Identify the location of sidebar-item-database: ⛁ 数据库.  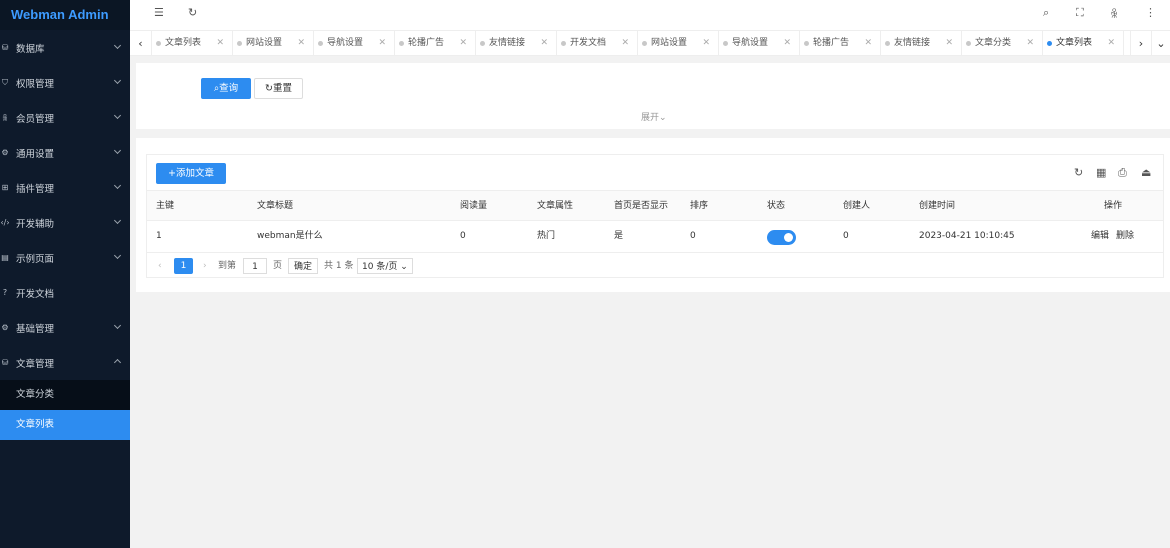
(65, 47).